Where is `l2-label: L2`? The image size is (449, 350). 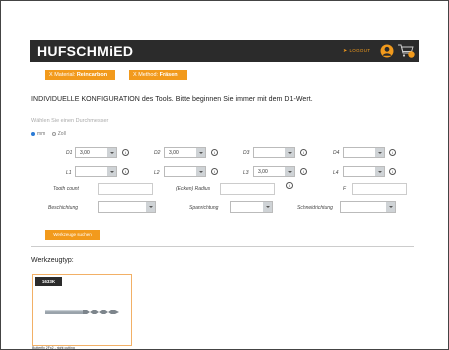
l2-label: L2 is located at coordinates (157, 173).